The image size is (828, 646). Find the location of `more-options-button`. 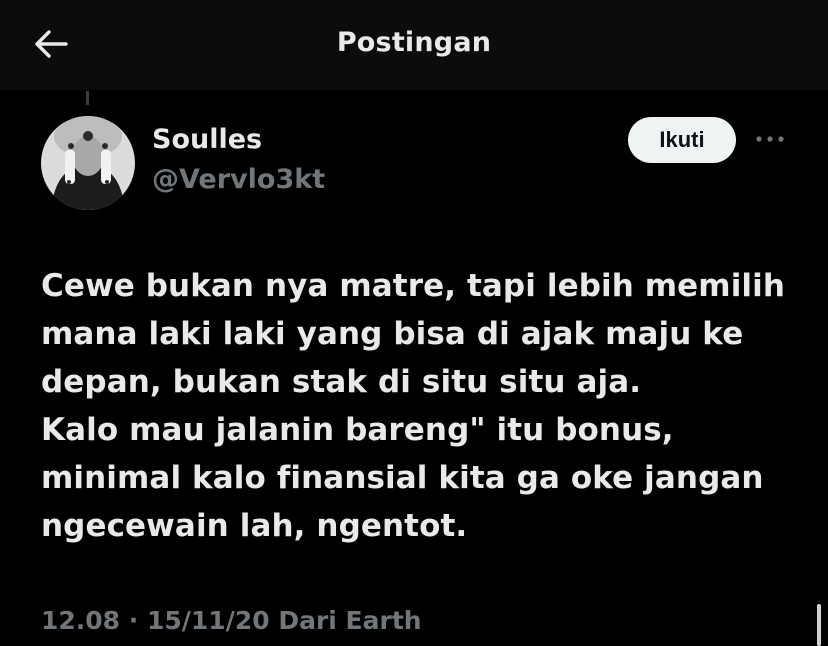

more-options-button is located at coordinates (770, 139).